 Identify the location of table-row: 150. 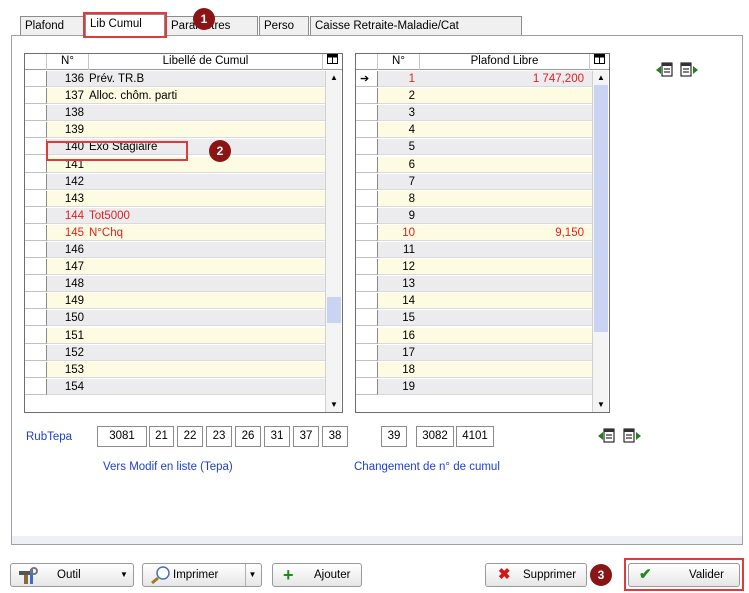
(175, 318).